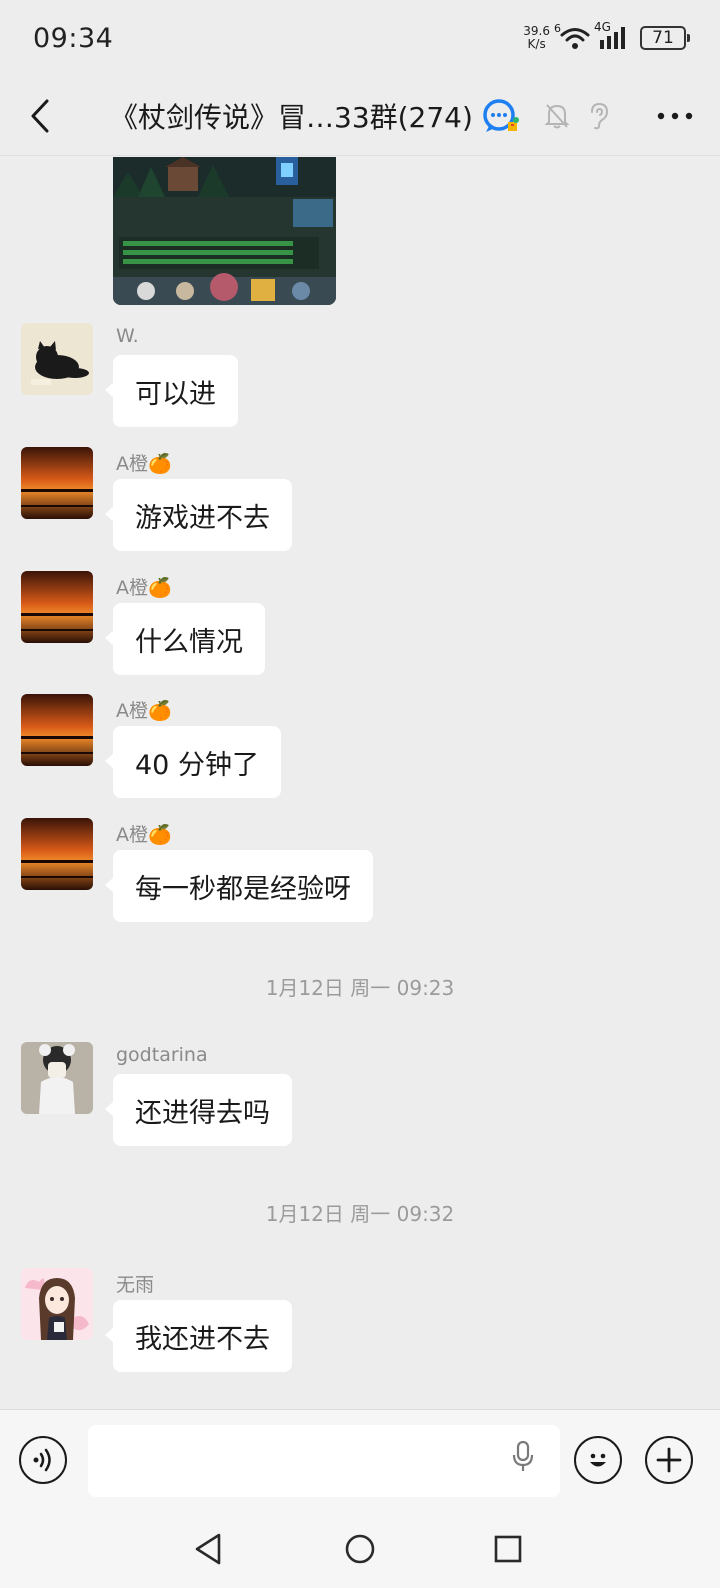 This screenshot has height=1588, width=720. What do you see at coordinates (611, 35) in the screenshot?
I see `cellular-signal-icon: 4G` at bounding box center [611, 35].